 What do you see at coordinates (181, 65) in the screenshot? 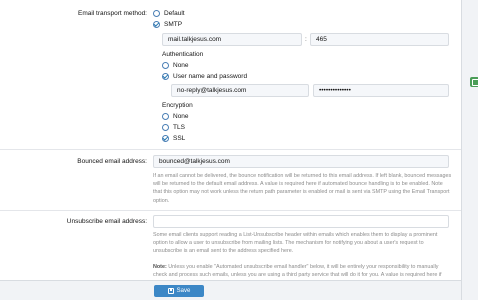
I see `auth-none-label: None` at bounding box center [181, 65].